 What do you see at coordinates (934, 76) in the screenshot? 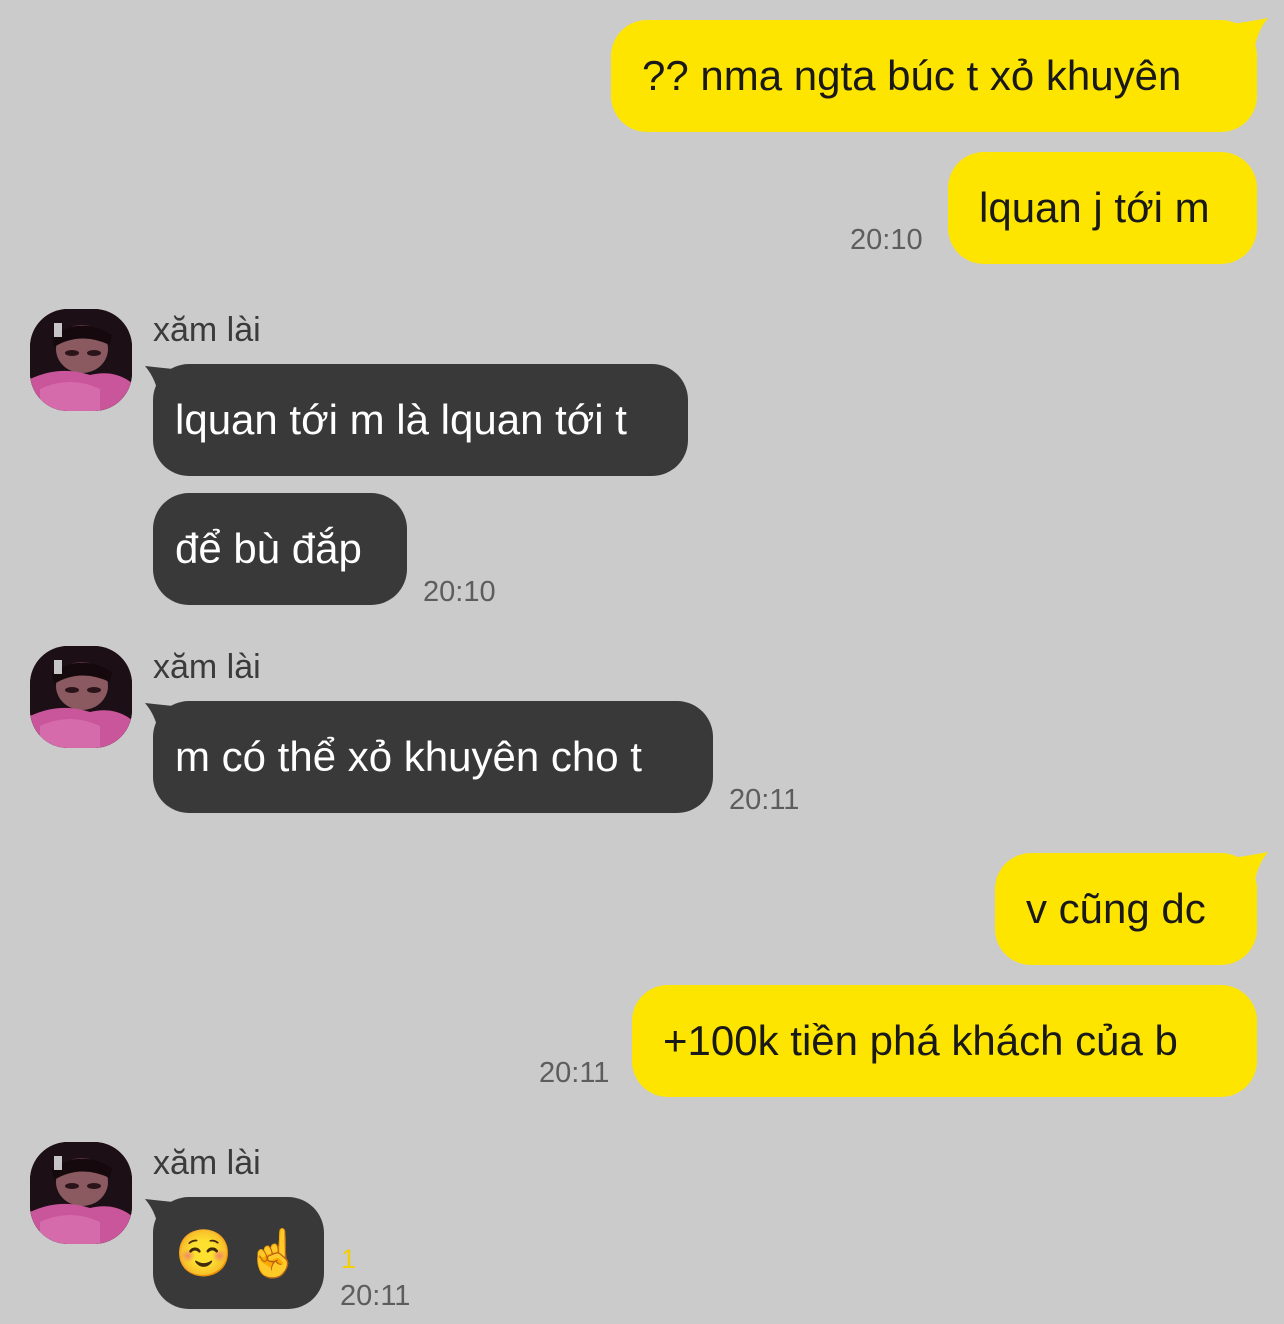
I see `message-bubble-outgoing: ?? nma ngta búc t xỏ khuyên` at bounding box center [934, 76].